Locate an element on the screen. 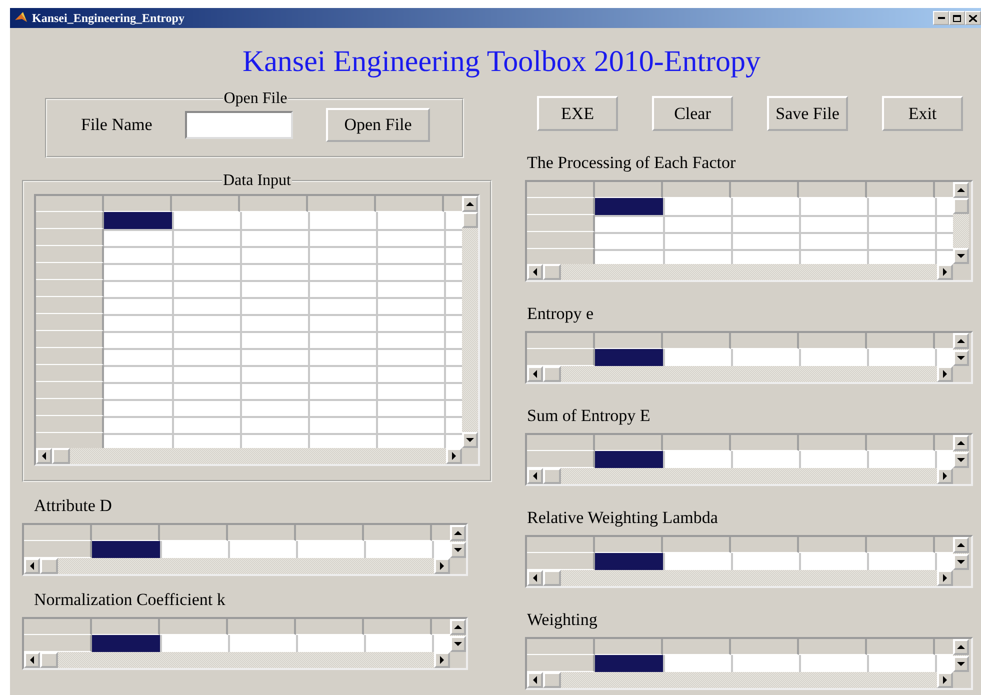 The image size is (981, 695). scroll-thumb is located at coordinates (552, 476).